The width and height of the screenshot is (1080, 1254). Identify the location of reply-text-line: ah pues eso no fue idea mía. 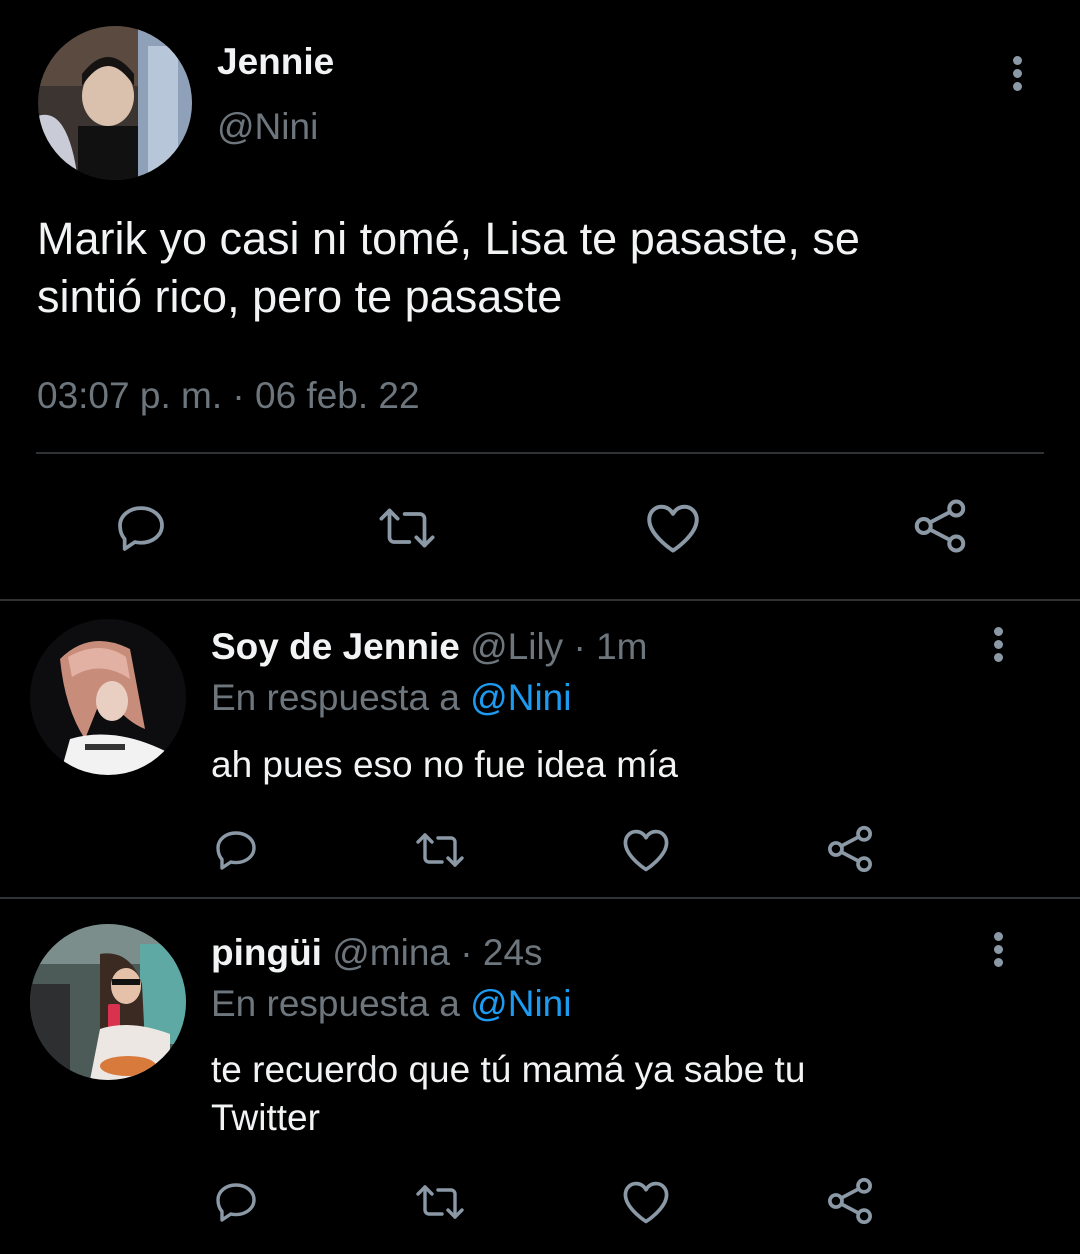
(444, 764).